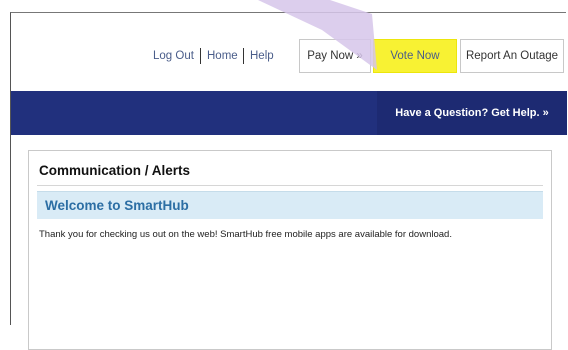  Describe the element at coordinates (290, 185) in the screenshot. I see `panel-divider` at that location.